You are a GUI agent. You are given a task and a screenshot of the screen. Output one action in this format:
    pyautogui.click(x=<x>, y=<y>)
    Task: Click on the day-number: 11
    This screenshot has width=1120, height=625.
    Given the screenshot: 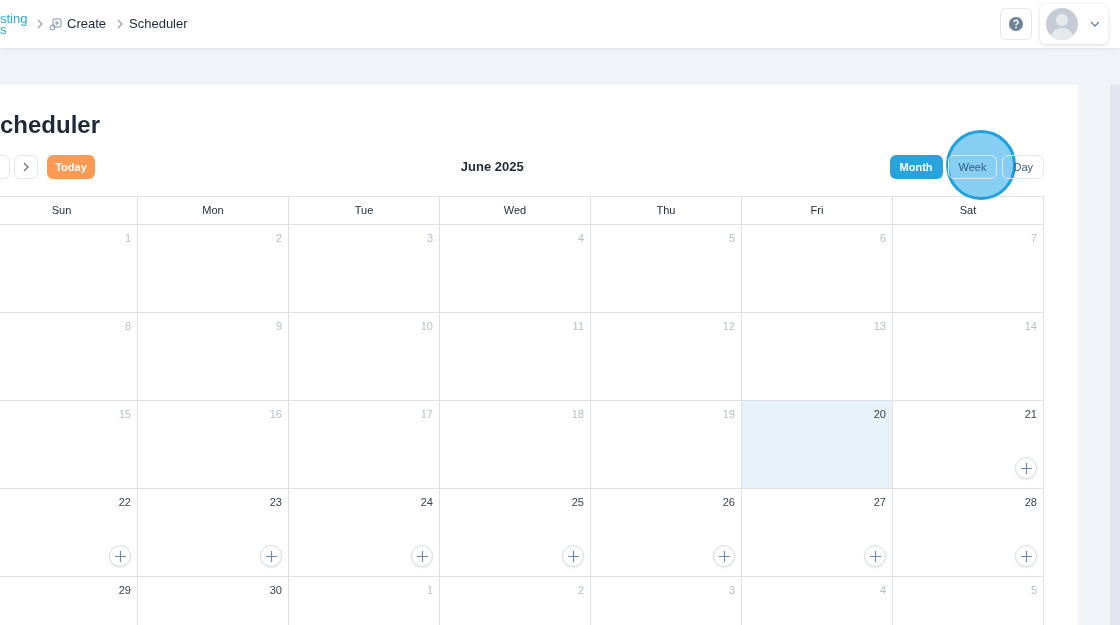 What is the action you would take?
    pyautogui.click(x=578, y=326)
    